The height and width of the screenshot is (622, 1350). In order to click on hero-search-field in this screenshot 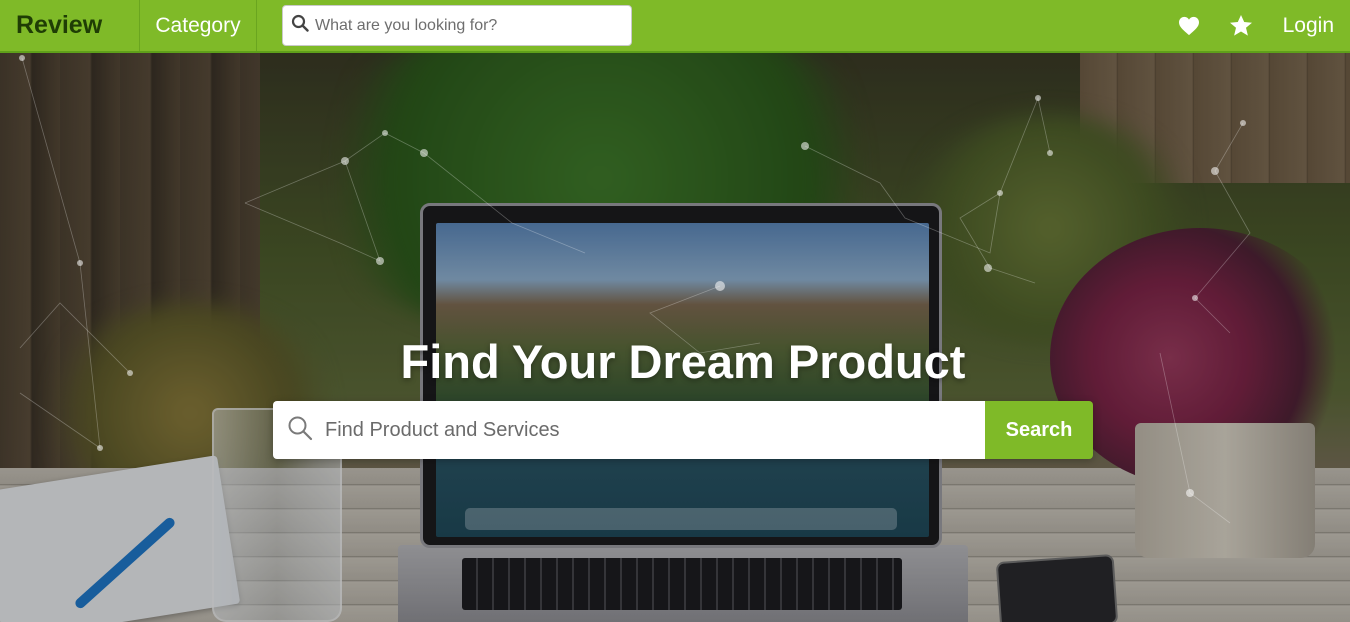, I will do `click(629, 430)`.